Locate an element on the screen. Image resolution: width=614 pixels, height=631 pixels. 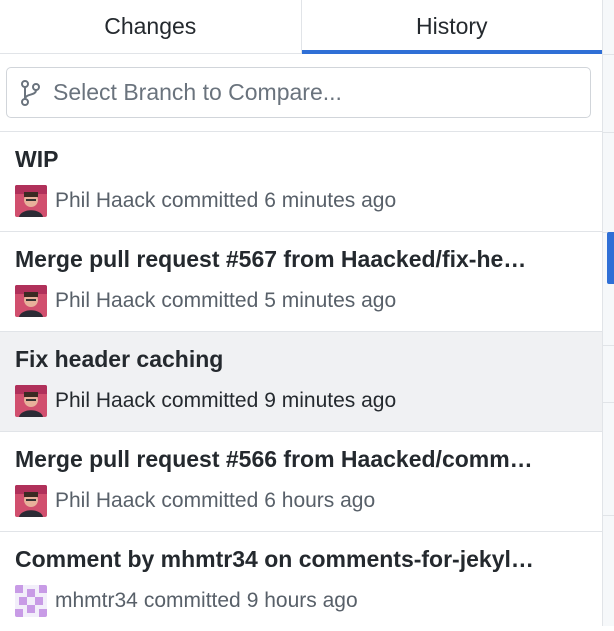
commit-meta: Phil Haack committed 9 minutes ago is located at coordinates (205, 401).